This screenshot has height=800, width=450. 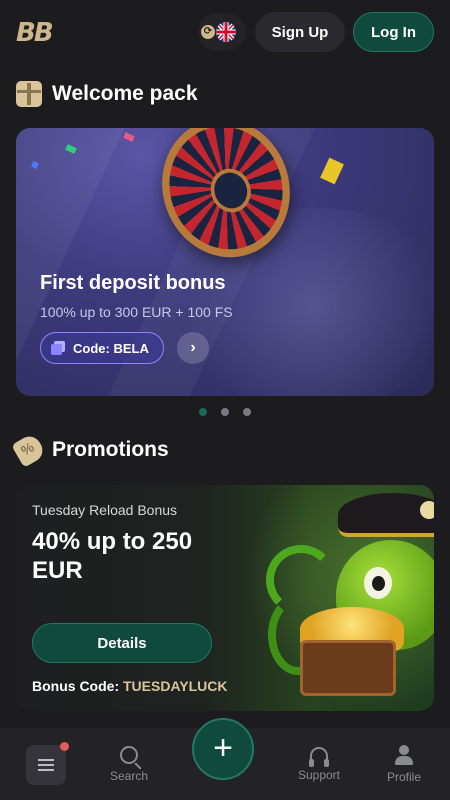 I want to click on treasure-chest-image, so click(x=348, y=668).